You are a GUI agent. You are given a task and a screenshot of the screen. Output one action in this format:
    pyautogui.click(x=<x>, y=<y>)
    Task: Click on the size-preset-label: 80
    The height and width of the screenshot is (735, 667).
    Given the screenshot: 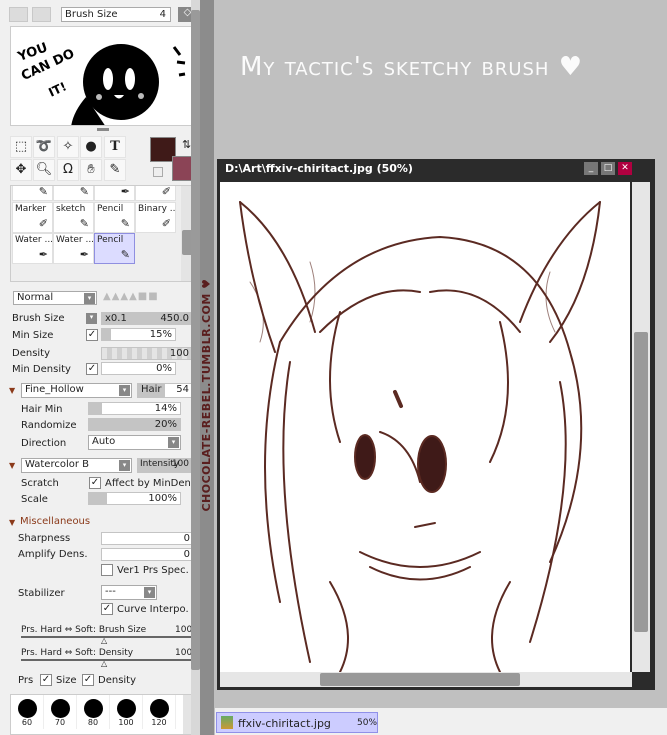 What is the action you would take?
    pyautogui.click(x=93, y=722)
    